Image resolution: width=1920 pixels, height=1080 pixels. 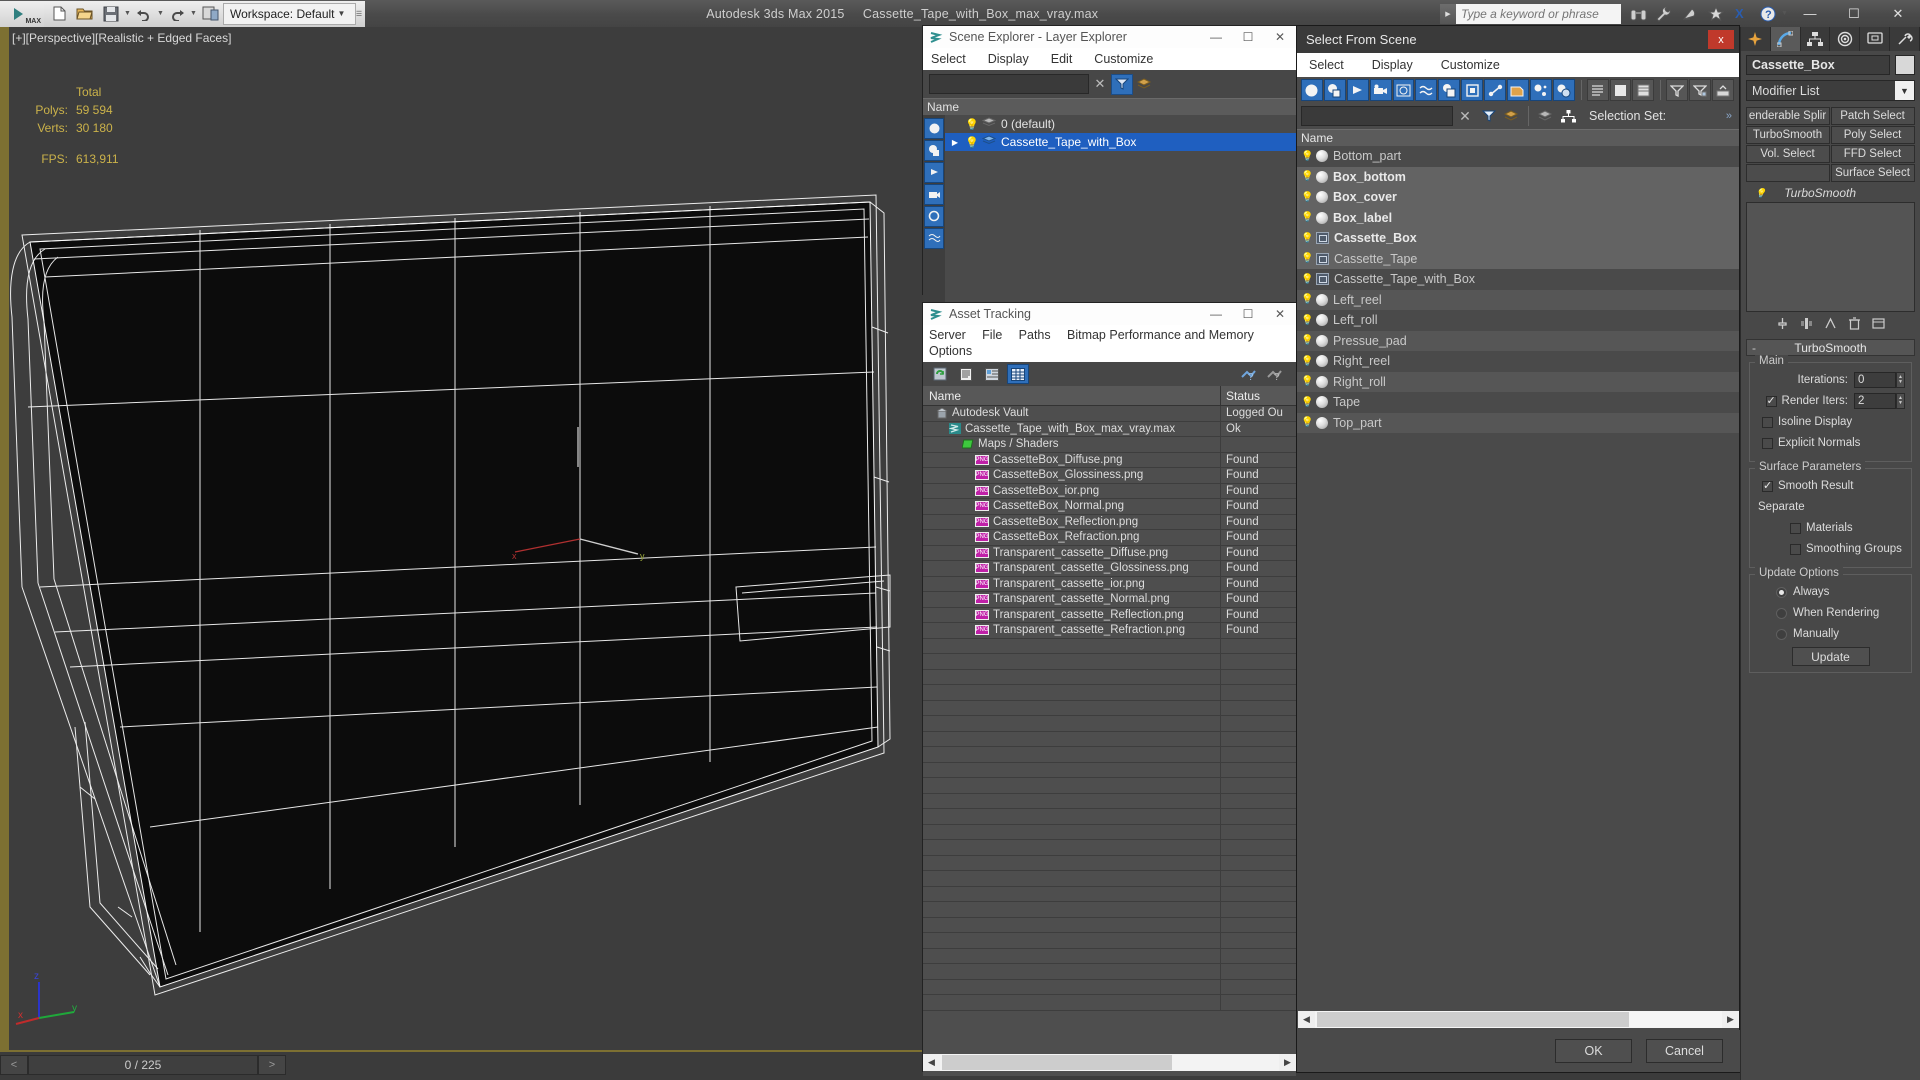 What do you see at coordinates (22, 13) in the screenshot?
I see `max-logo-icon: MAX` at bounding box center [22, 13].